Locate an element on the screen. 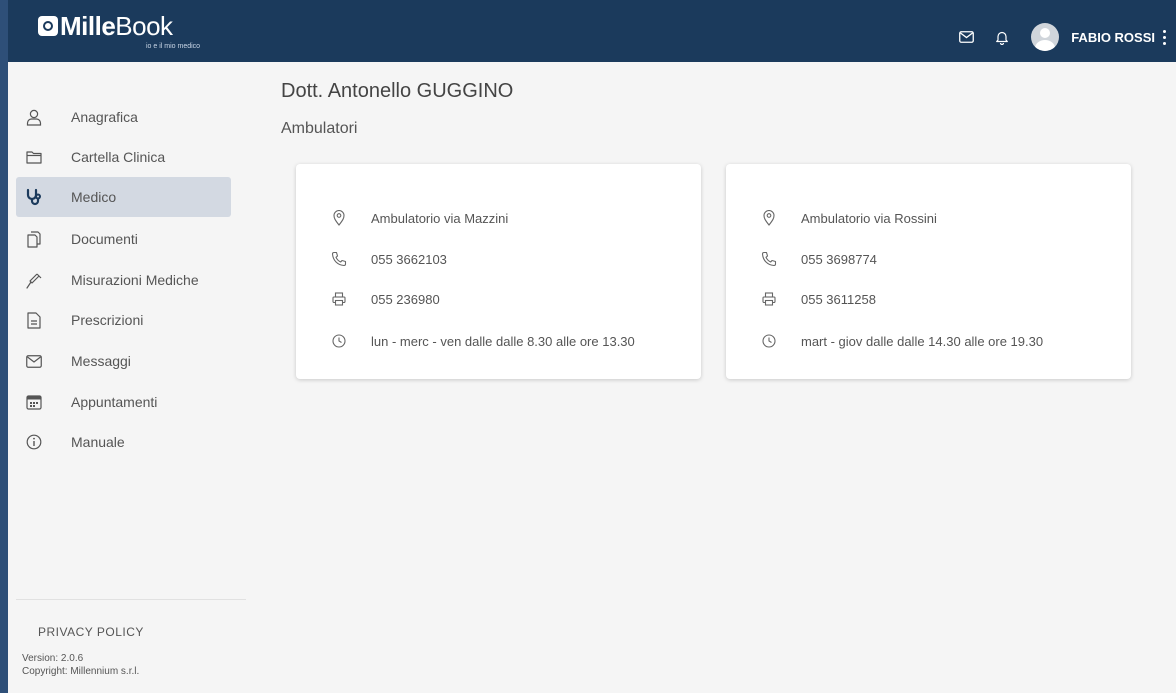 This screenshot has height=693, width=1176. clinic-fax: 055 236980 is located at coordinates (405, 299).